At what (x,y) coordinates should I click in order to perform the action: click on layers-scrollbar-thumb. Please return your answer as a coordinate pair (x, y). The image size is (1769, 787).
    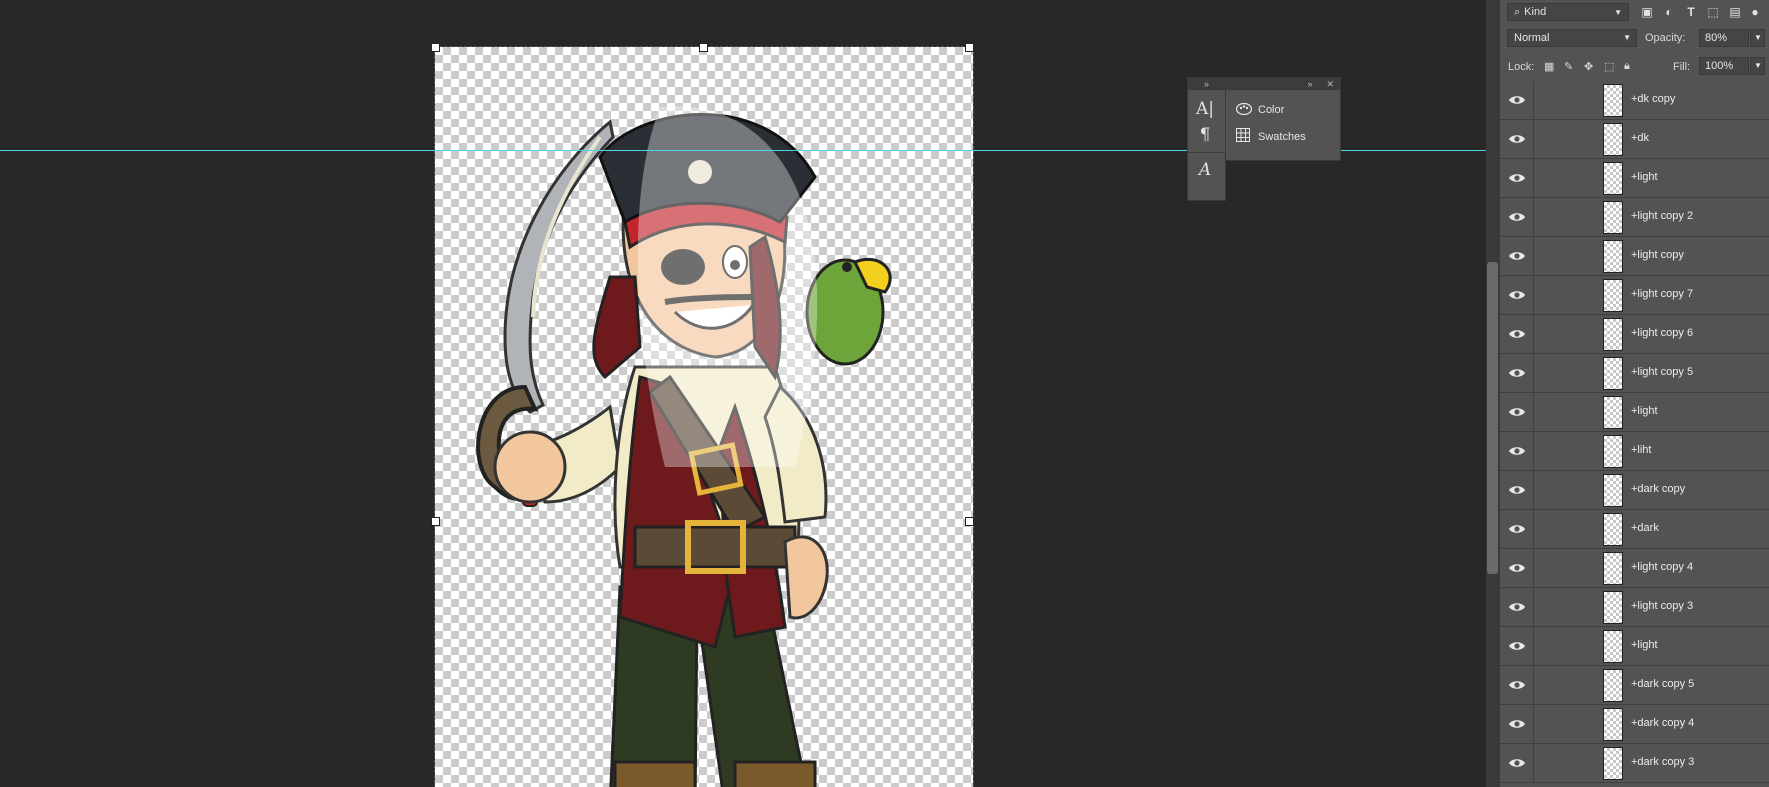
    Looking at the image, I should click on (1492, 418).